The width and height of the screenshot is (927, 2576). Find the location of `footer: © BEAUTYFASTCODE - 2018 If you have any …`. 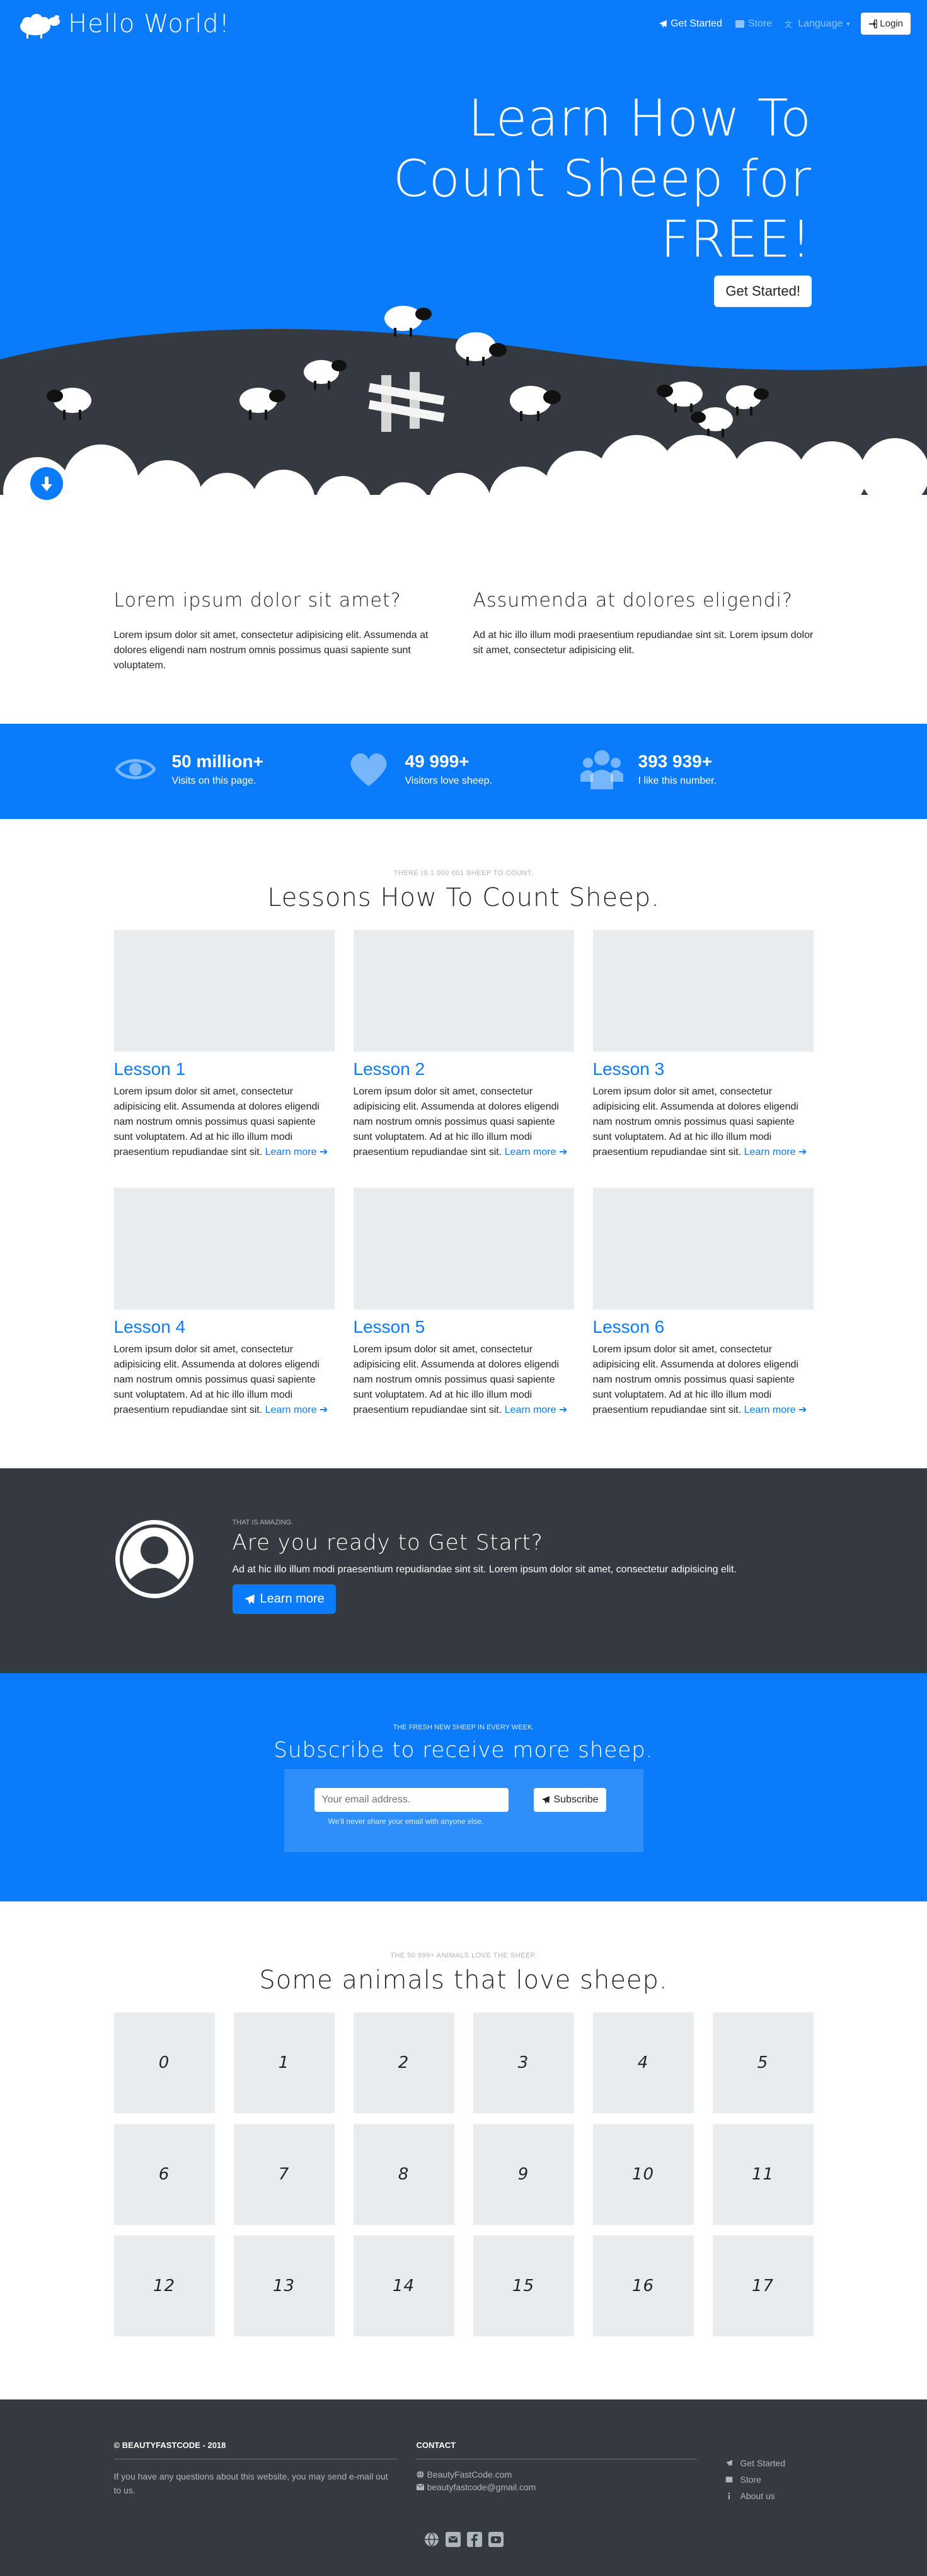

footer: © BEAUTYFASTCODE - 2018 If you have any … is located at coordinates (464, 2487).